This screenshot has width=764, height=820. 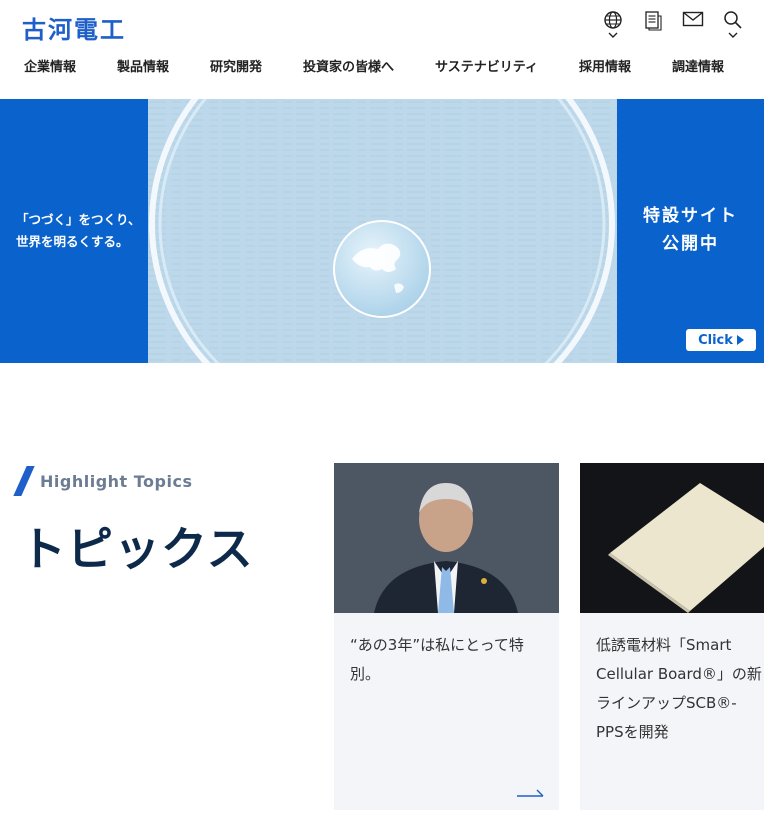 I want to click on logo-text: 古河電工, so click(x=74, y=29).